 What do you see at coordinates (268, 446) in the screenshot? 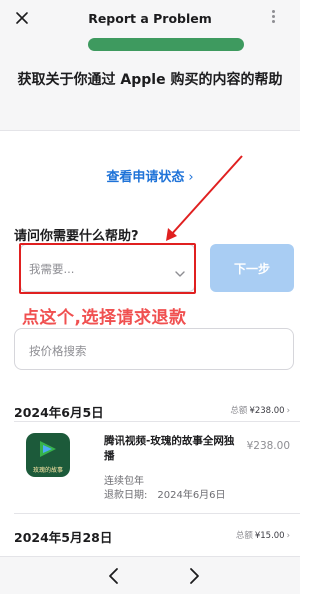
I see `item-price: ¥238.00` at bounding box center [268, 446].